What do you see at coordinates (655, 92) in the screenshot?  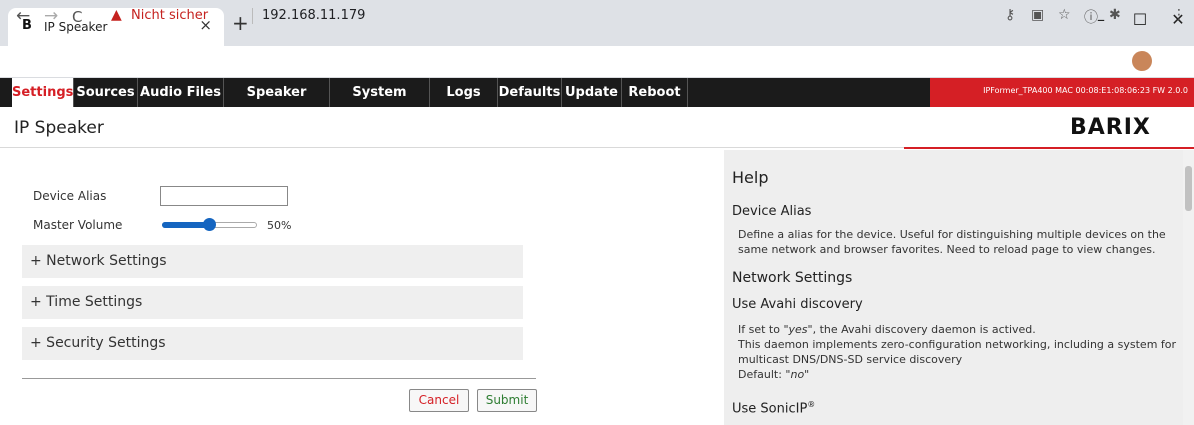 I see `nav-reboot: Reboot` at bounding box center [655, 92].